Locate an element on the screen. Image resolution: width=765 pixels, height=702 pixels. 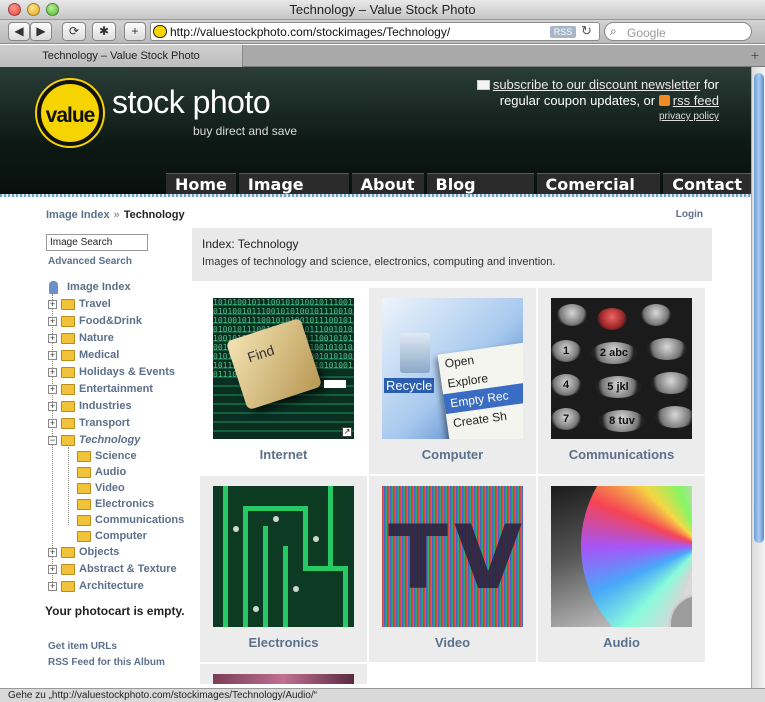
scrollbar-thumb is located at coordinates (759, 308).